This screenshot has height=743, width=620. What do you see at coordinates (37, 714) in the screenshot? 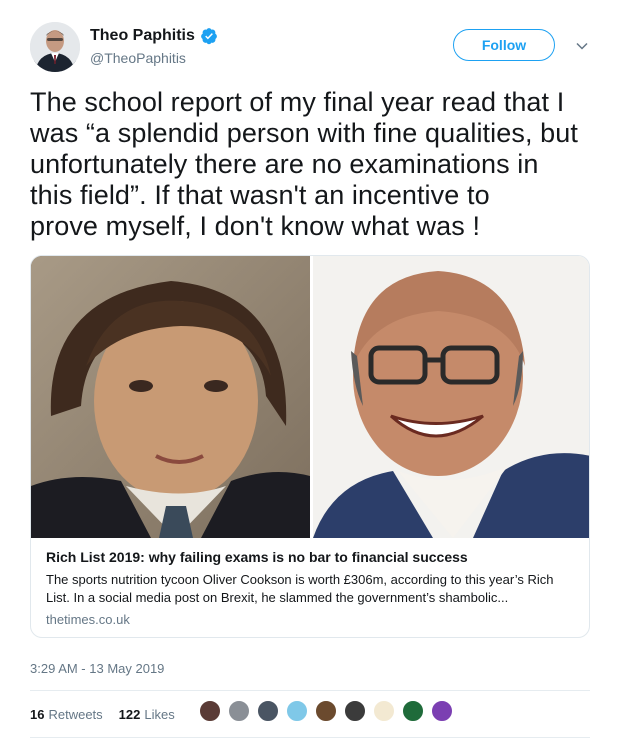
I see `retweets-count: 16` at bounding box center [37, 714].